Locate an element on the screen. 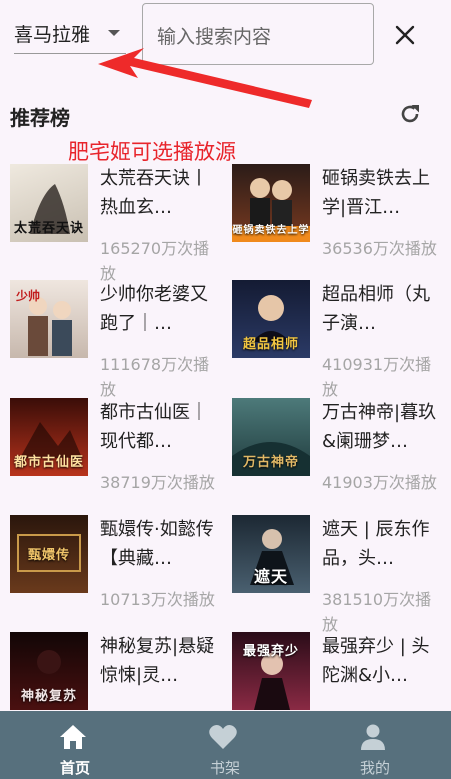  close-button is located at coordinates (405, 35).